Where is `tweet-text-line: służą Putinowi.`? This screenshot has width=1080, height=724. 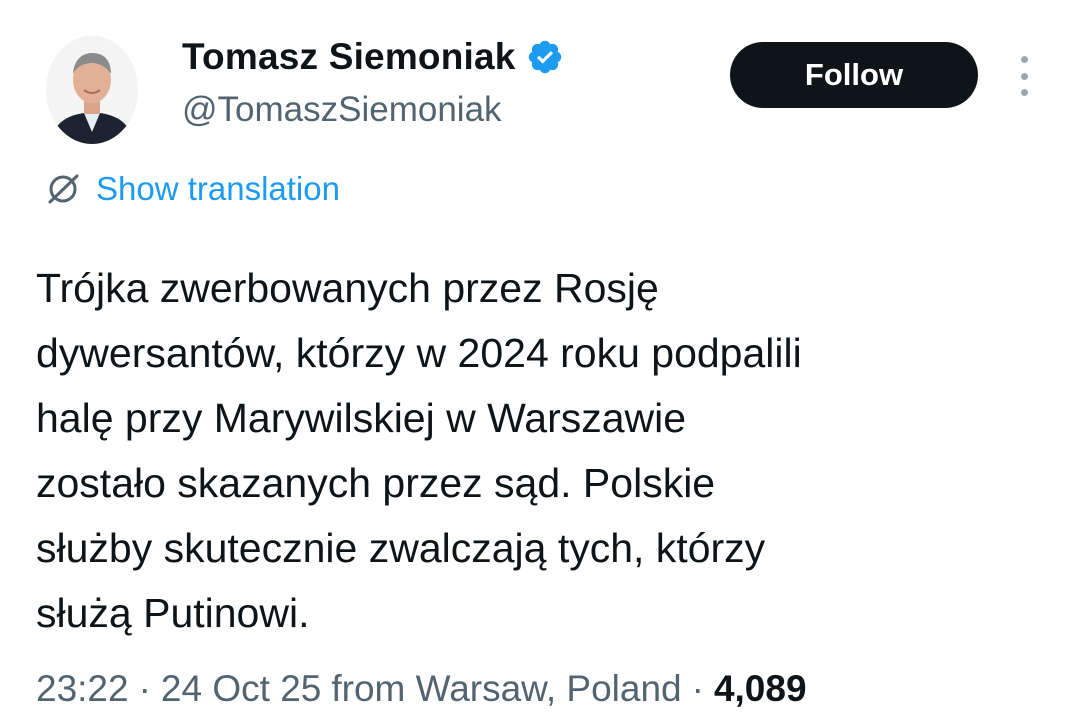 tweet-text-line: służą Putinowi. is located at coordinates (173, 613).